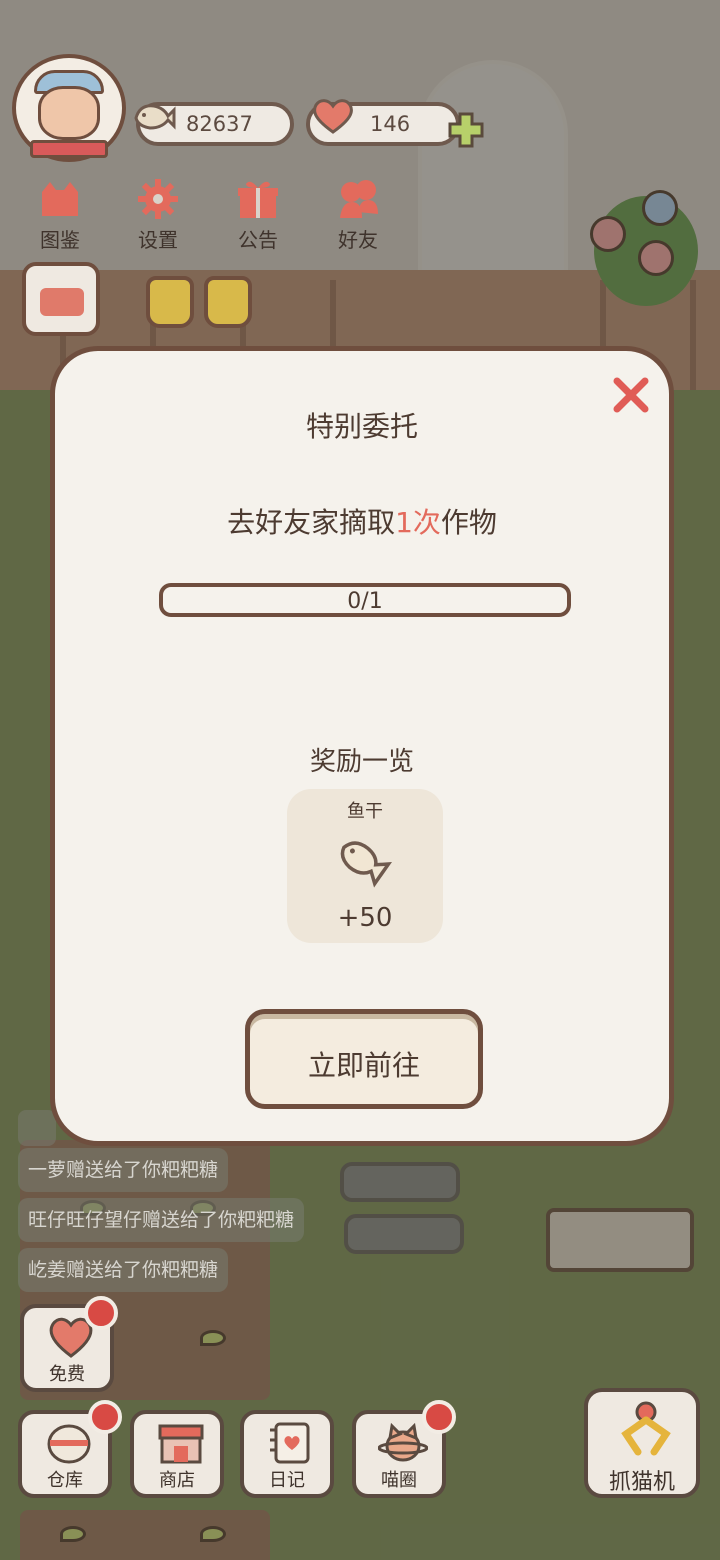 This screenshot has width=720, height=1560. What do you see at coordinates (365, 811) in the screenshot?
I see `reward-name: 鱼干` at bounding box center [365, 811].